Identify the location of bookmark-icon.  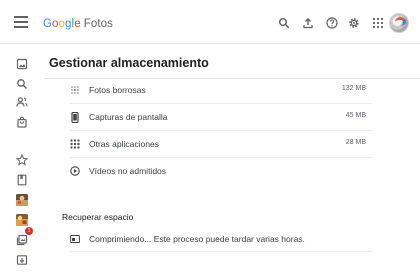
(22, 180).